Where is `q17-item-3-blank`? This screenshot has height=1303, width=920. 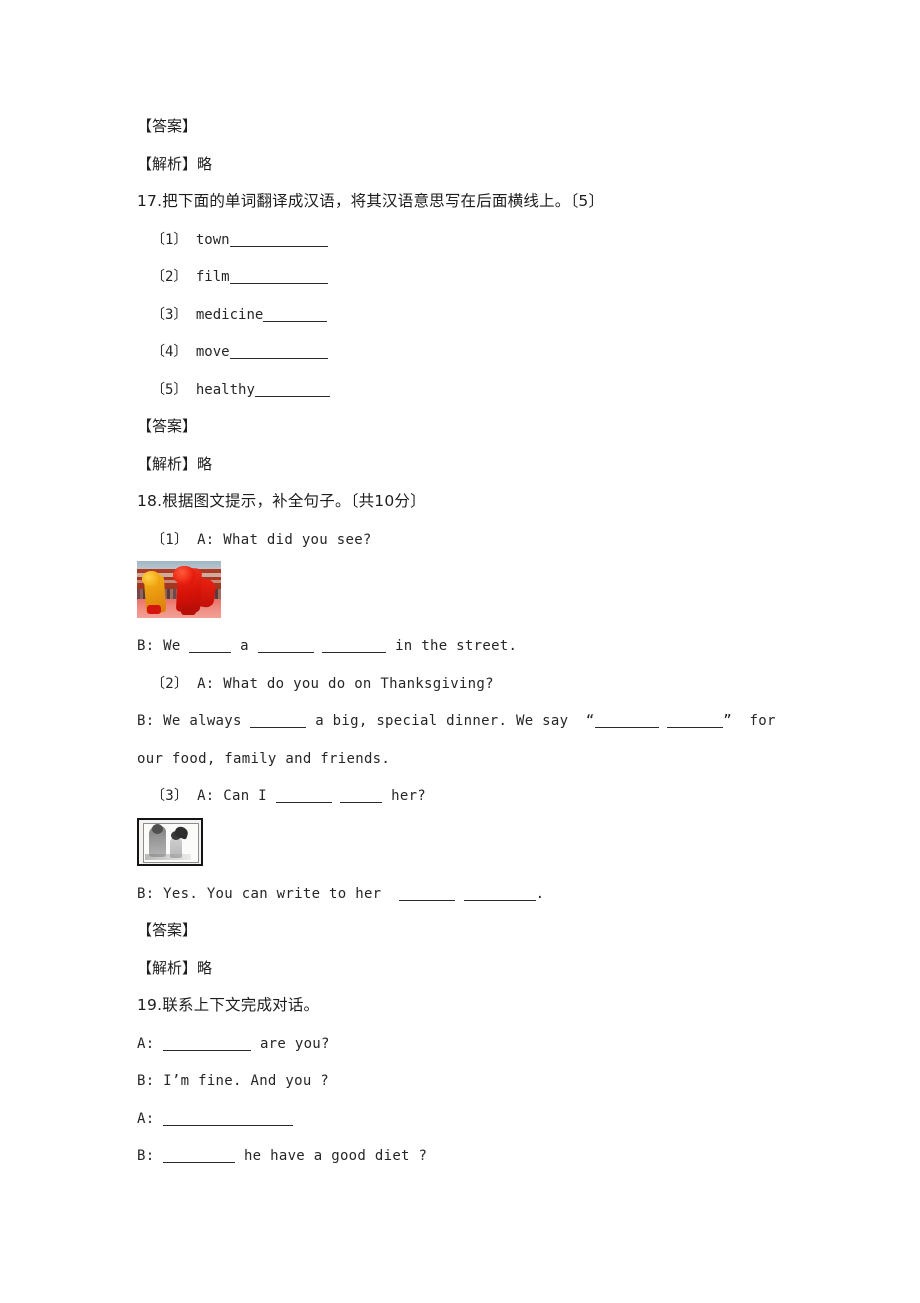
q17-item-3-blank is located at coordinates (295, 315).